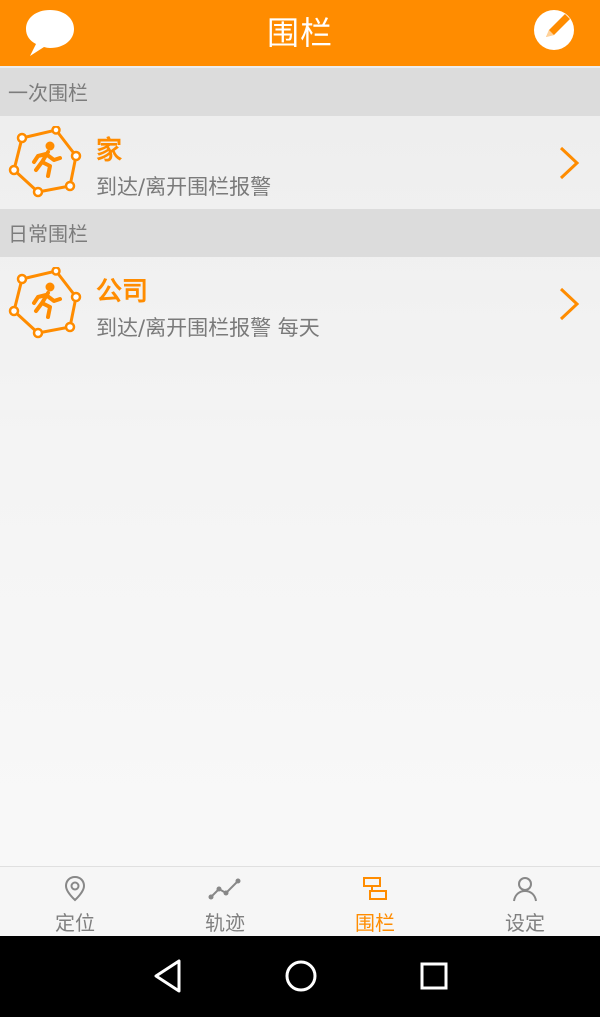 The width and height of the screenshot is (600, 1017). I want to click on page-title: 围栏, so click(299, 33).